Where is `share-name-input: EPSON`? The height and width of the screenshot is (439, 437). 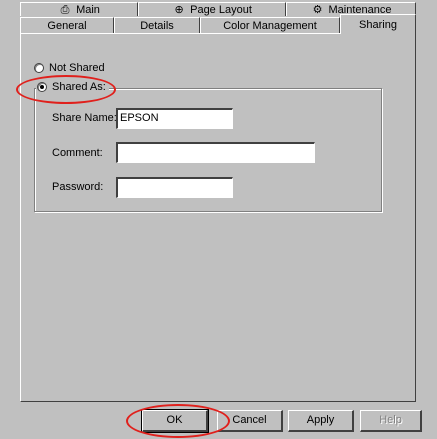 share-name-input: EPSON is located at coordinates (174, 118).